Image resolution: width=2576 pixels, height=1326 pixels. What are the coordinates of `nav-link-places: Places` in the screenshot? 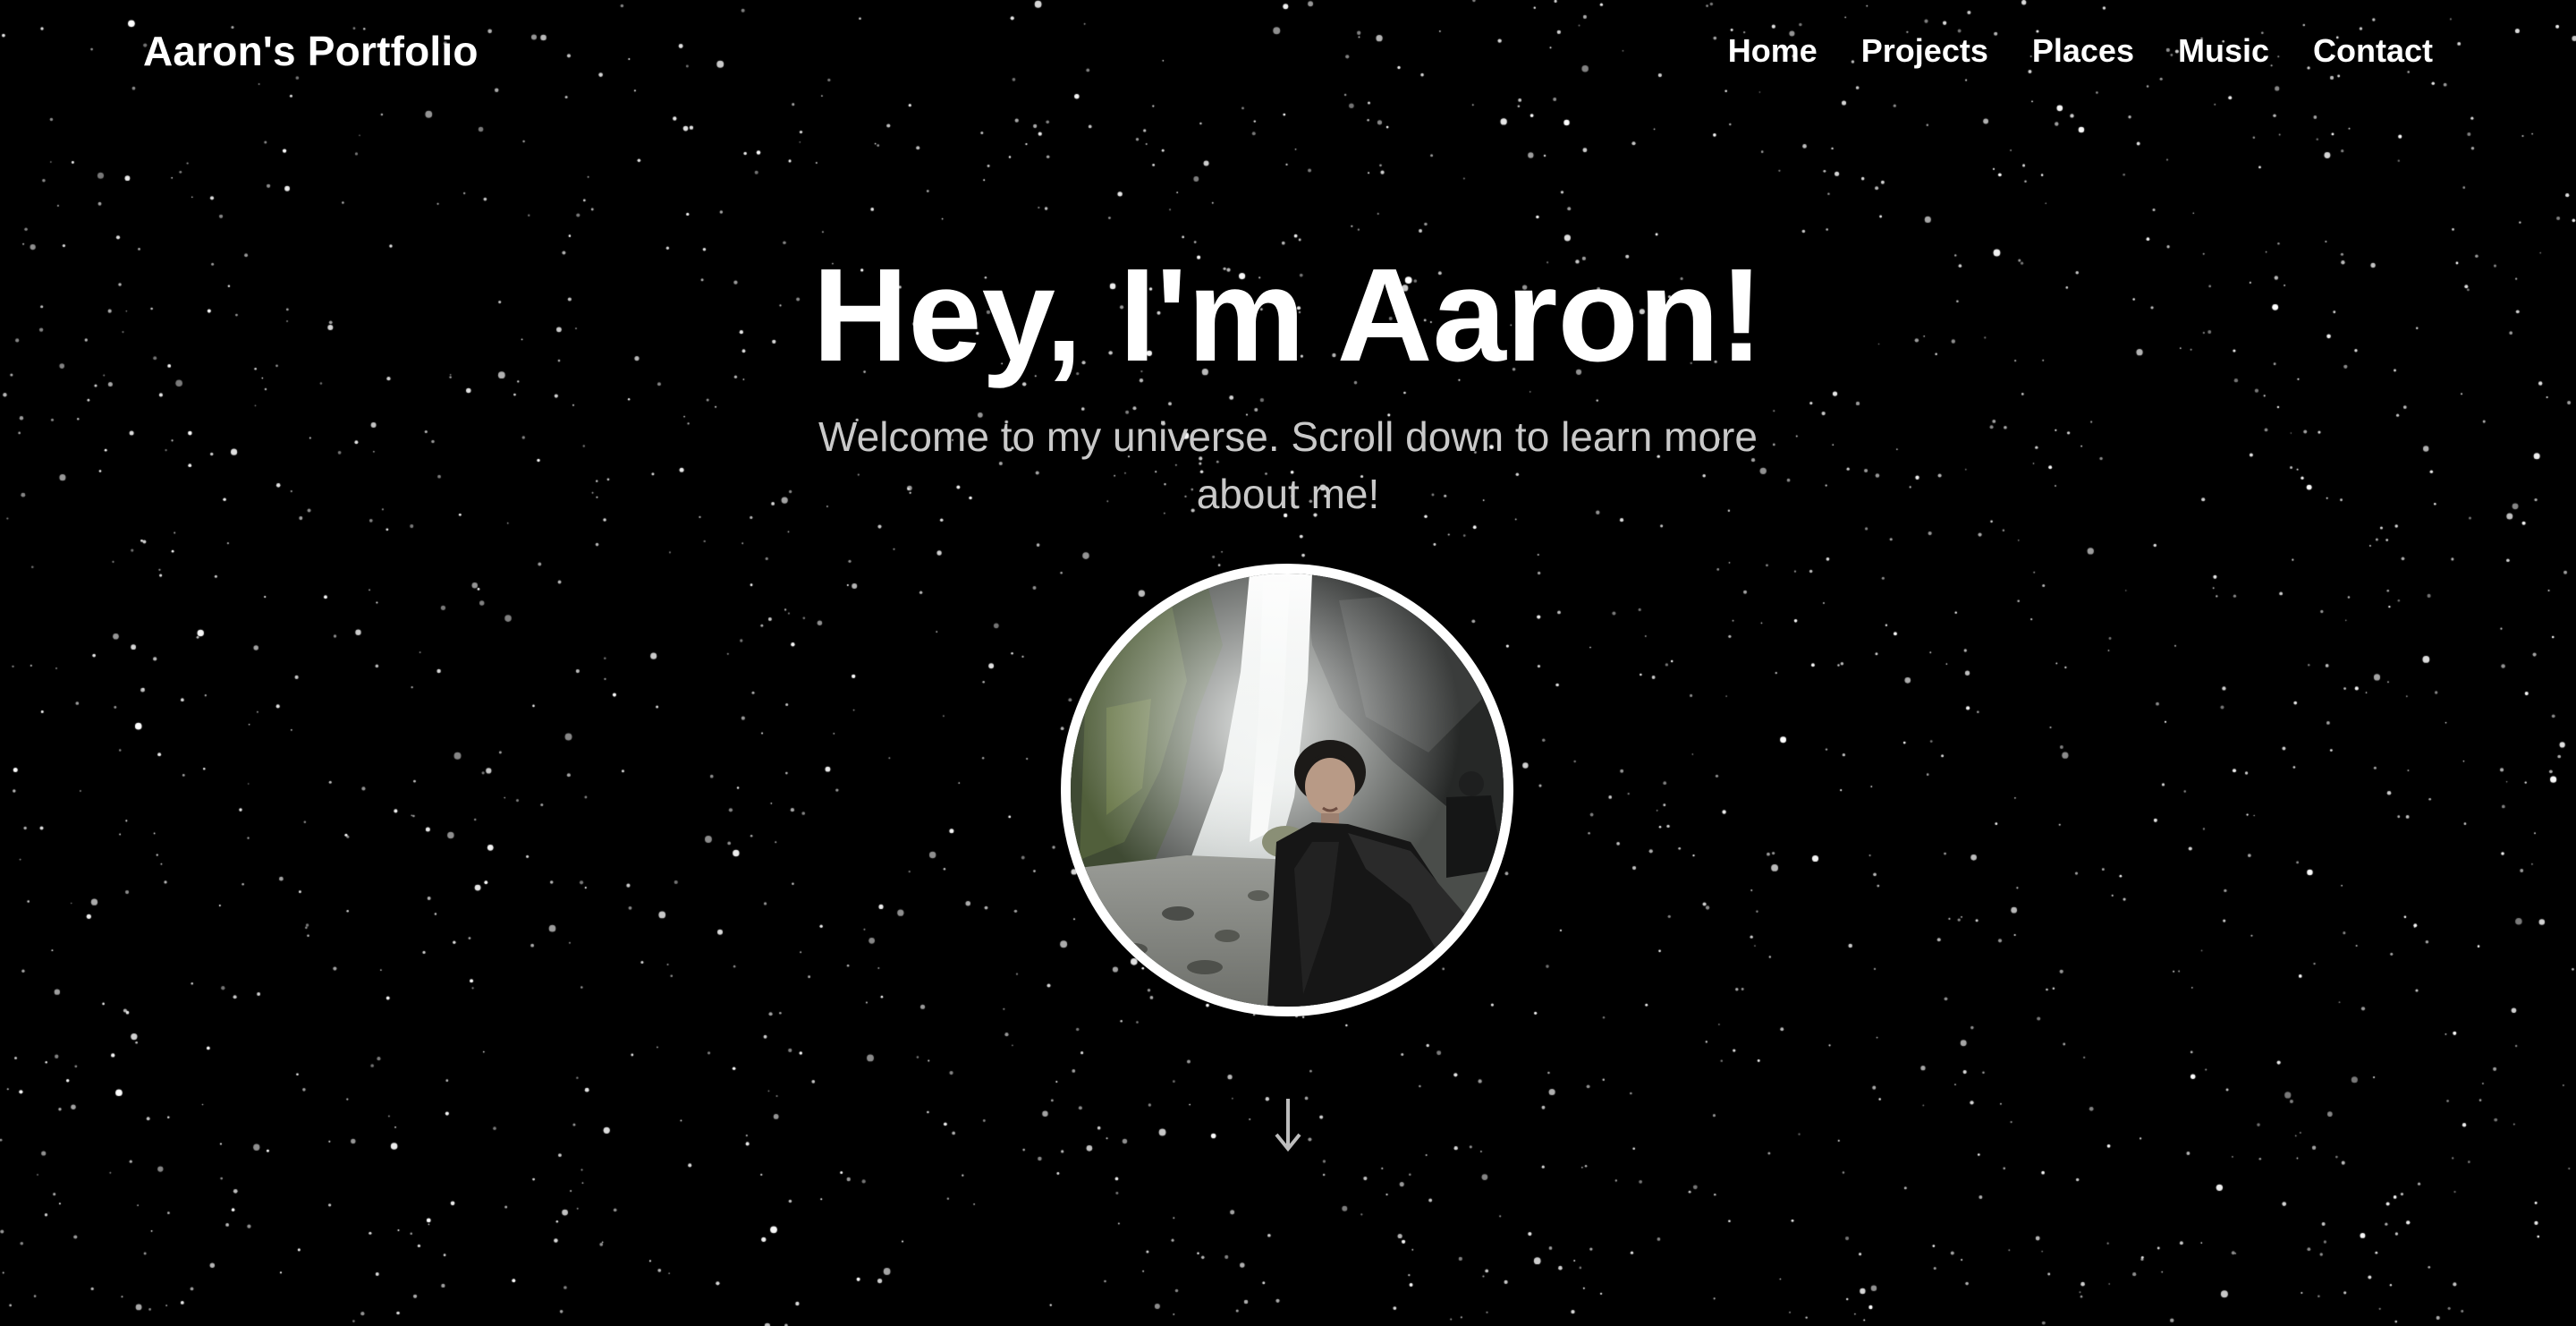 It's located at (2083, 51).